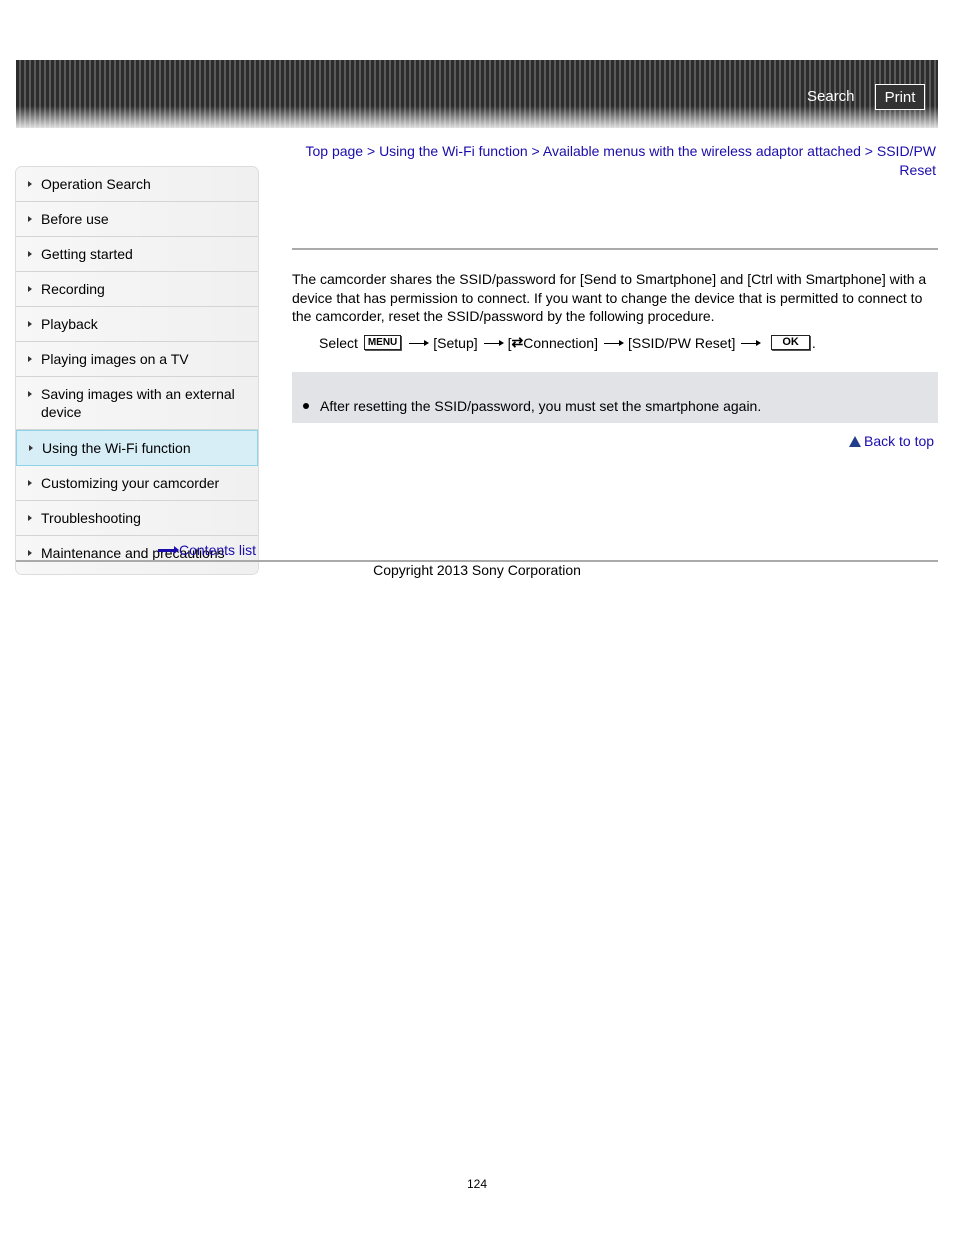  I want to click on step-suffix: ., so click(813, 342).